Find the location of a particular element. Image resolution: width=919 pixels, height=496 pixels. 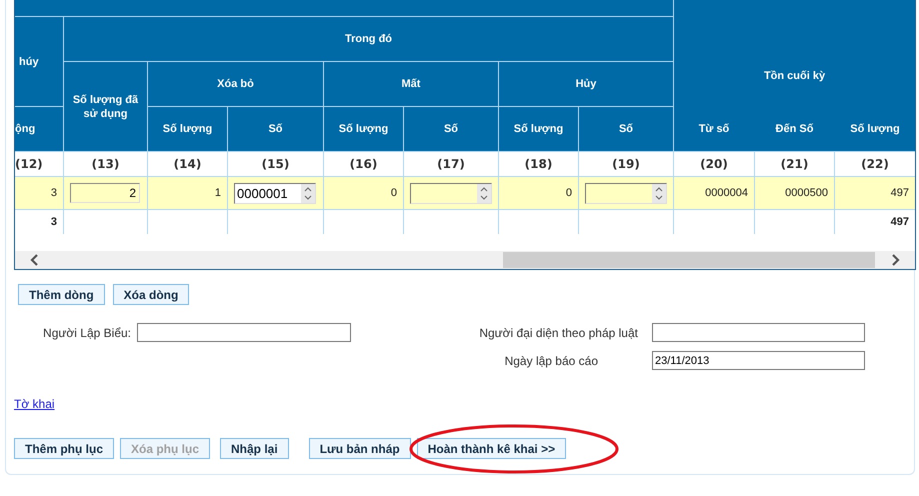

table-cell: 0000500 is located at coordinates (794, 193).